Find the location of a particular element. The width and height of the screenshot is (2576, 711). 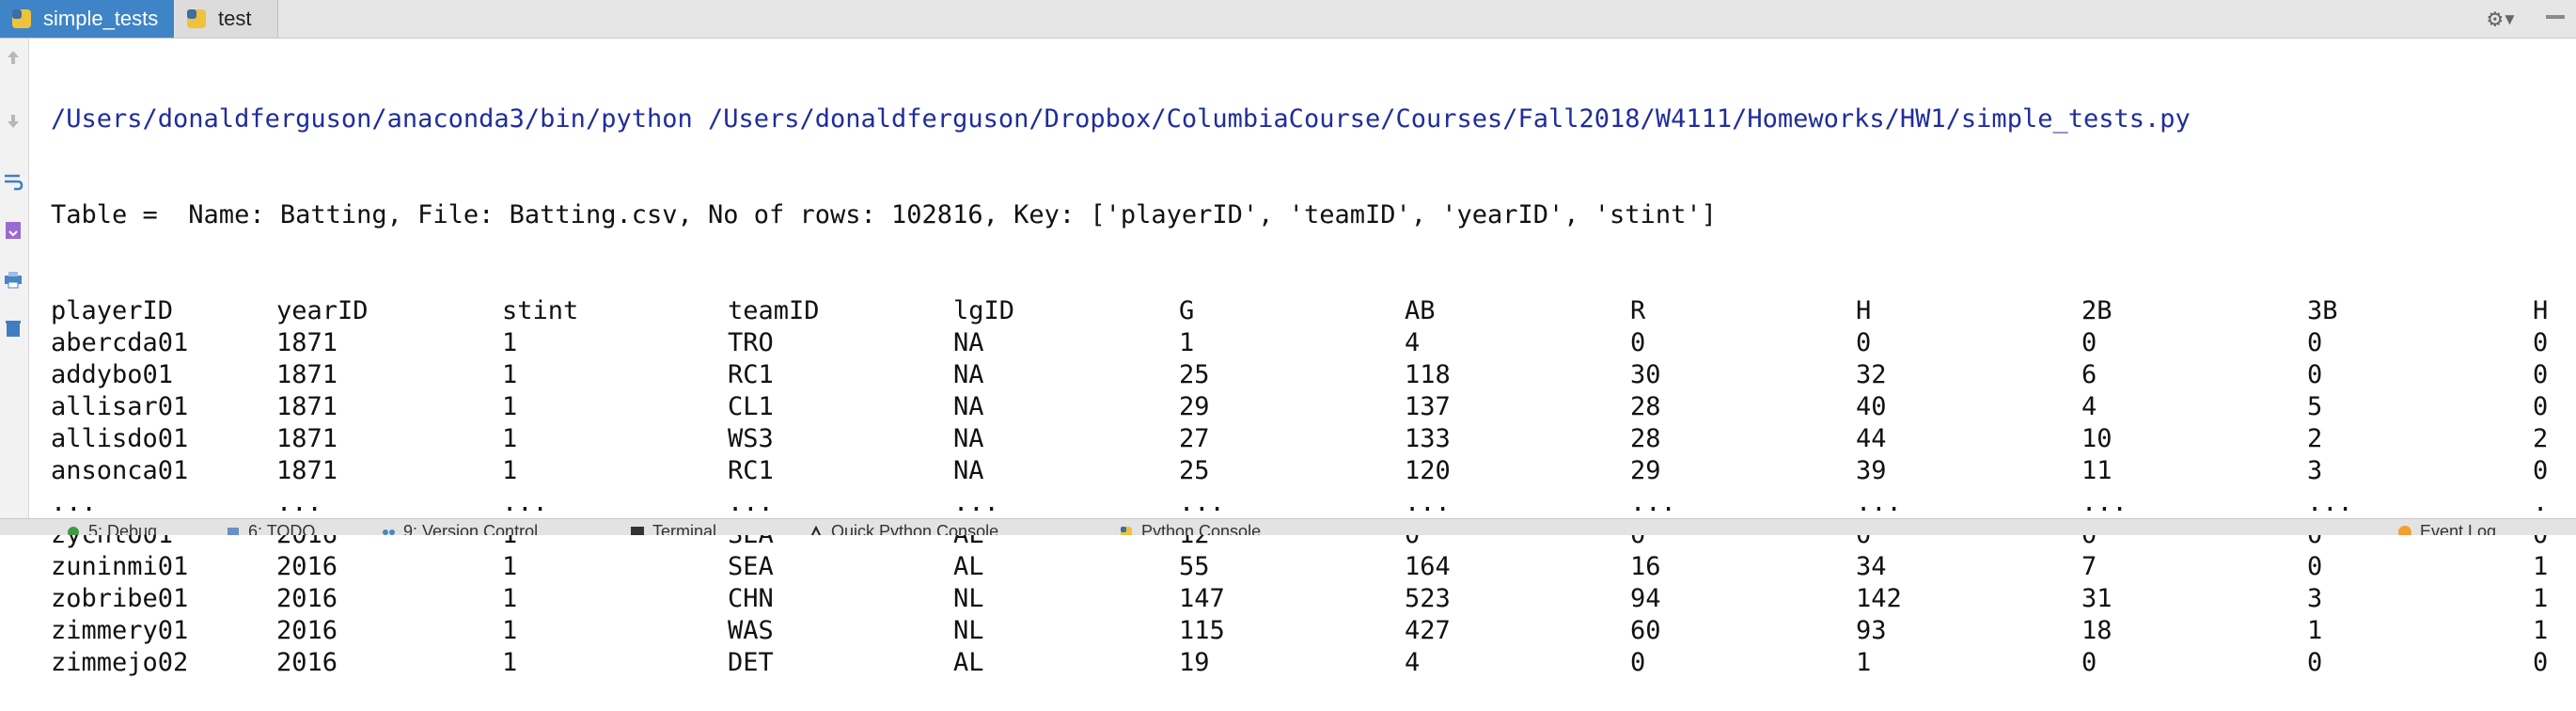

gear-icon: ⚙▾ is located at coordinates (2511, 19).